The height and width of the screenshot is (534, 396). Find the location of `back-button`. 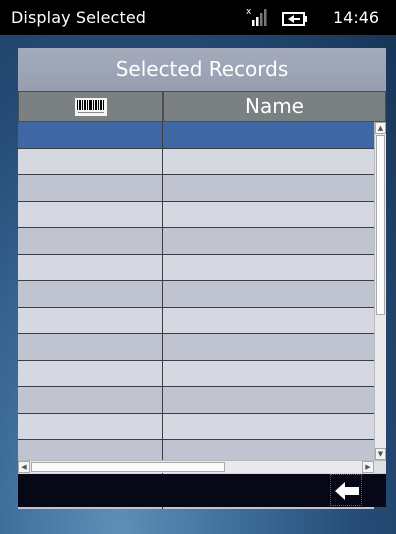

back-button is located at coordinates (346, 490).